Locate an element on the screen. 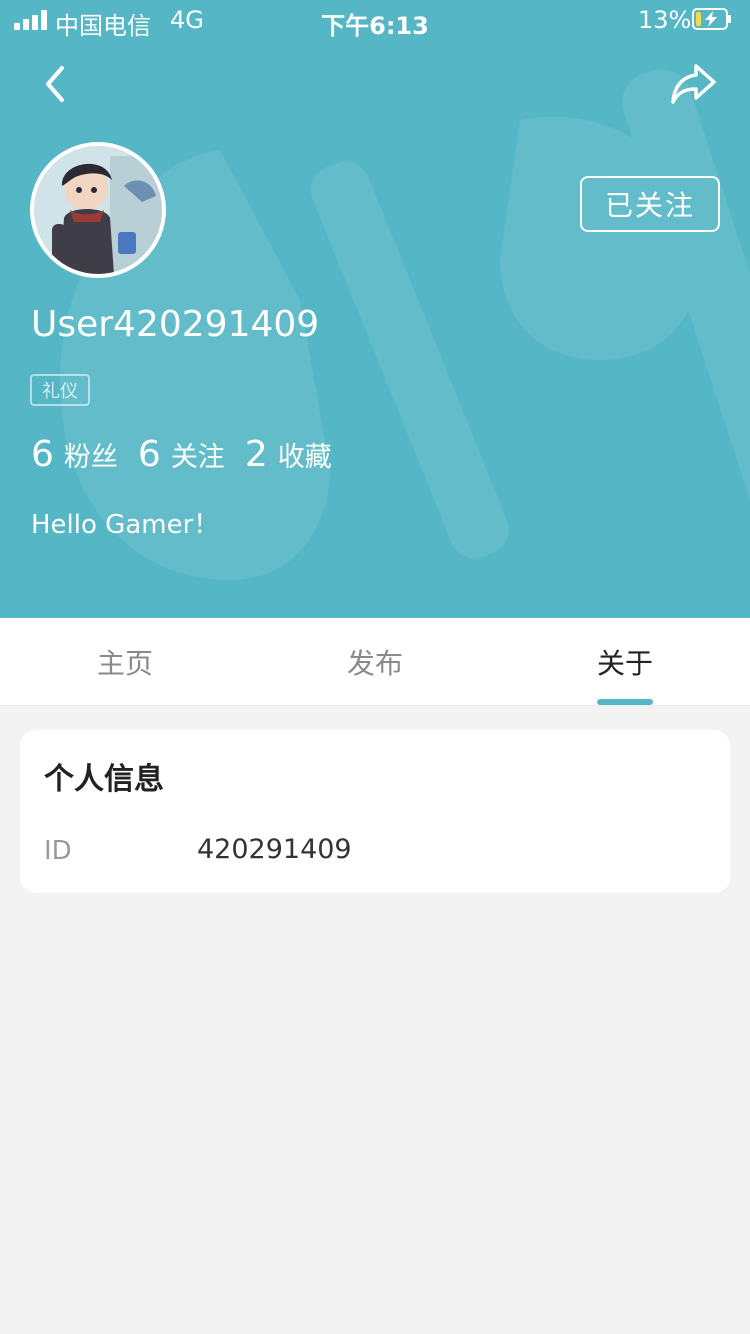 This screenshot has width=750, height=1334. avatar-illustration is located at coordinates (98, 210).